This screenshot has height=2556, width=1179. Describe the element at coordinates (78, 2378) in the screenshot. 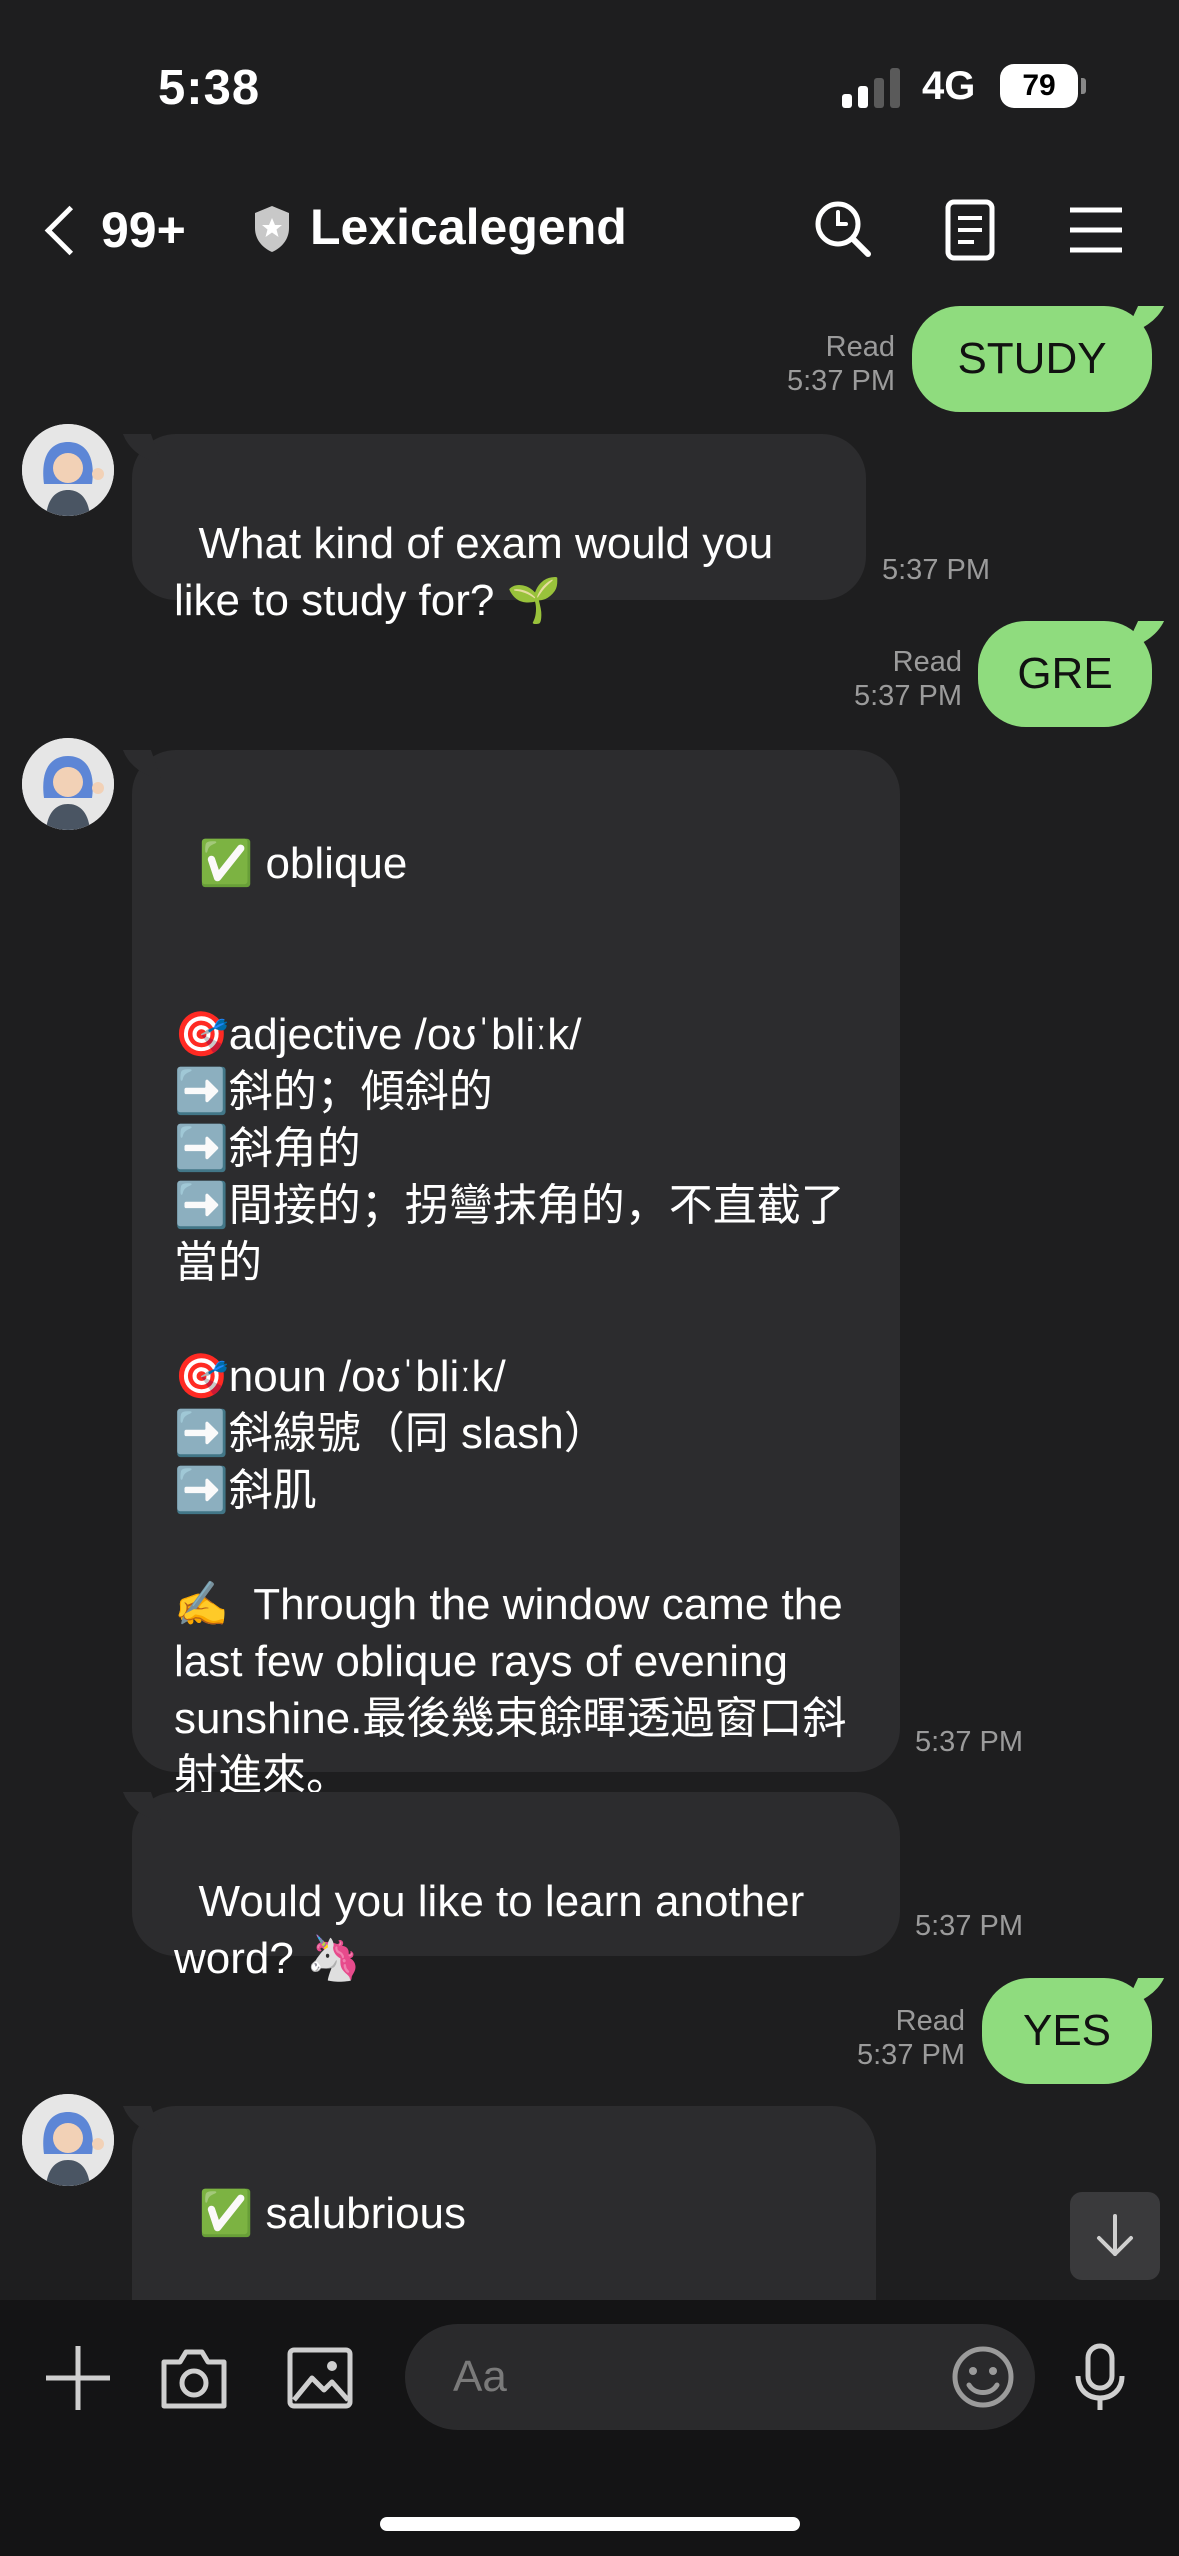

I see `plus-icon` at that location.